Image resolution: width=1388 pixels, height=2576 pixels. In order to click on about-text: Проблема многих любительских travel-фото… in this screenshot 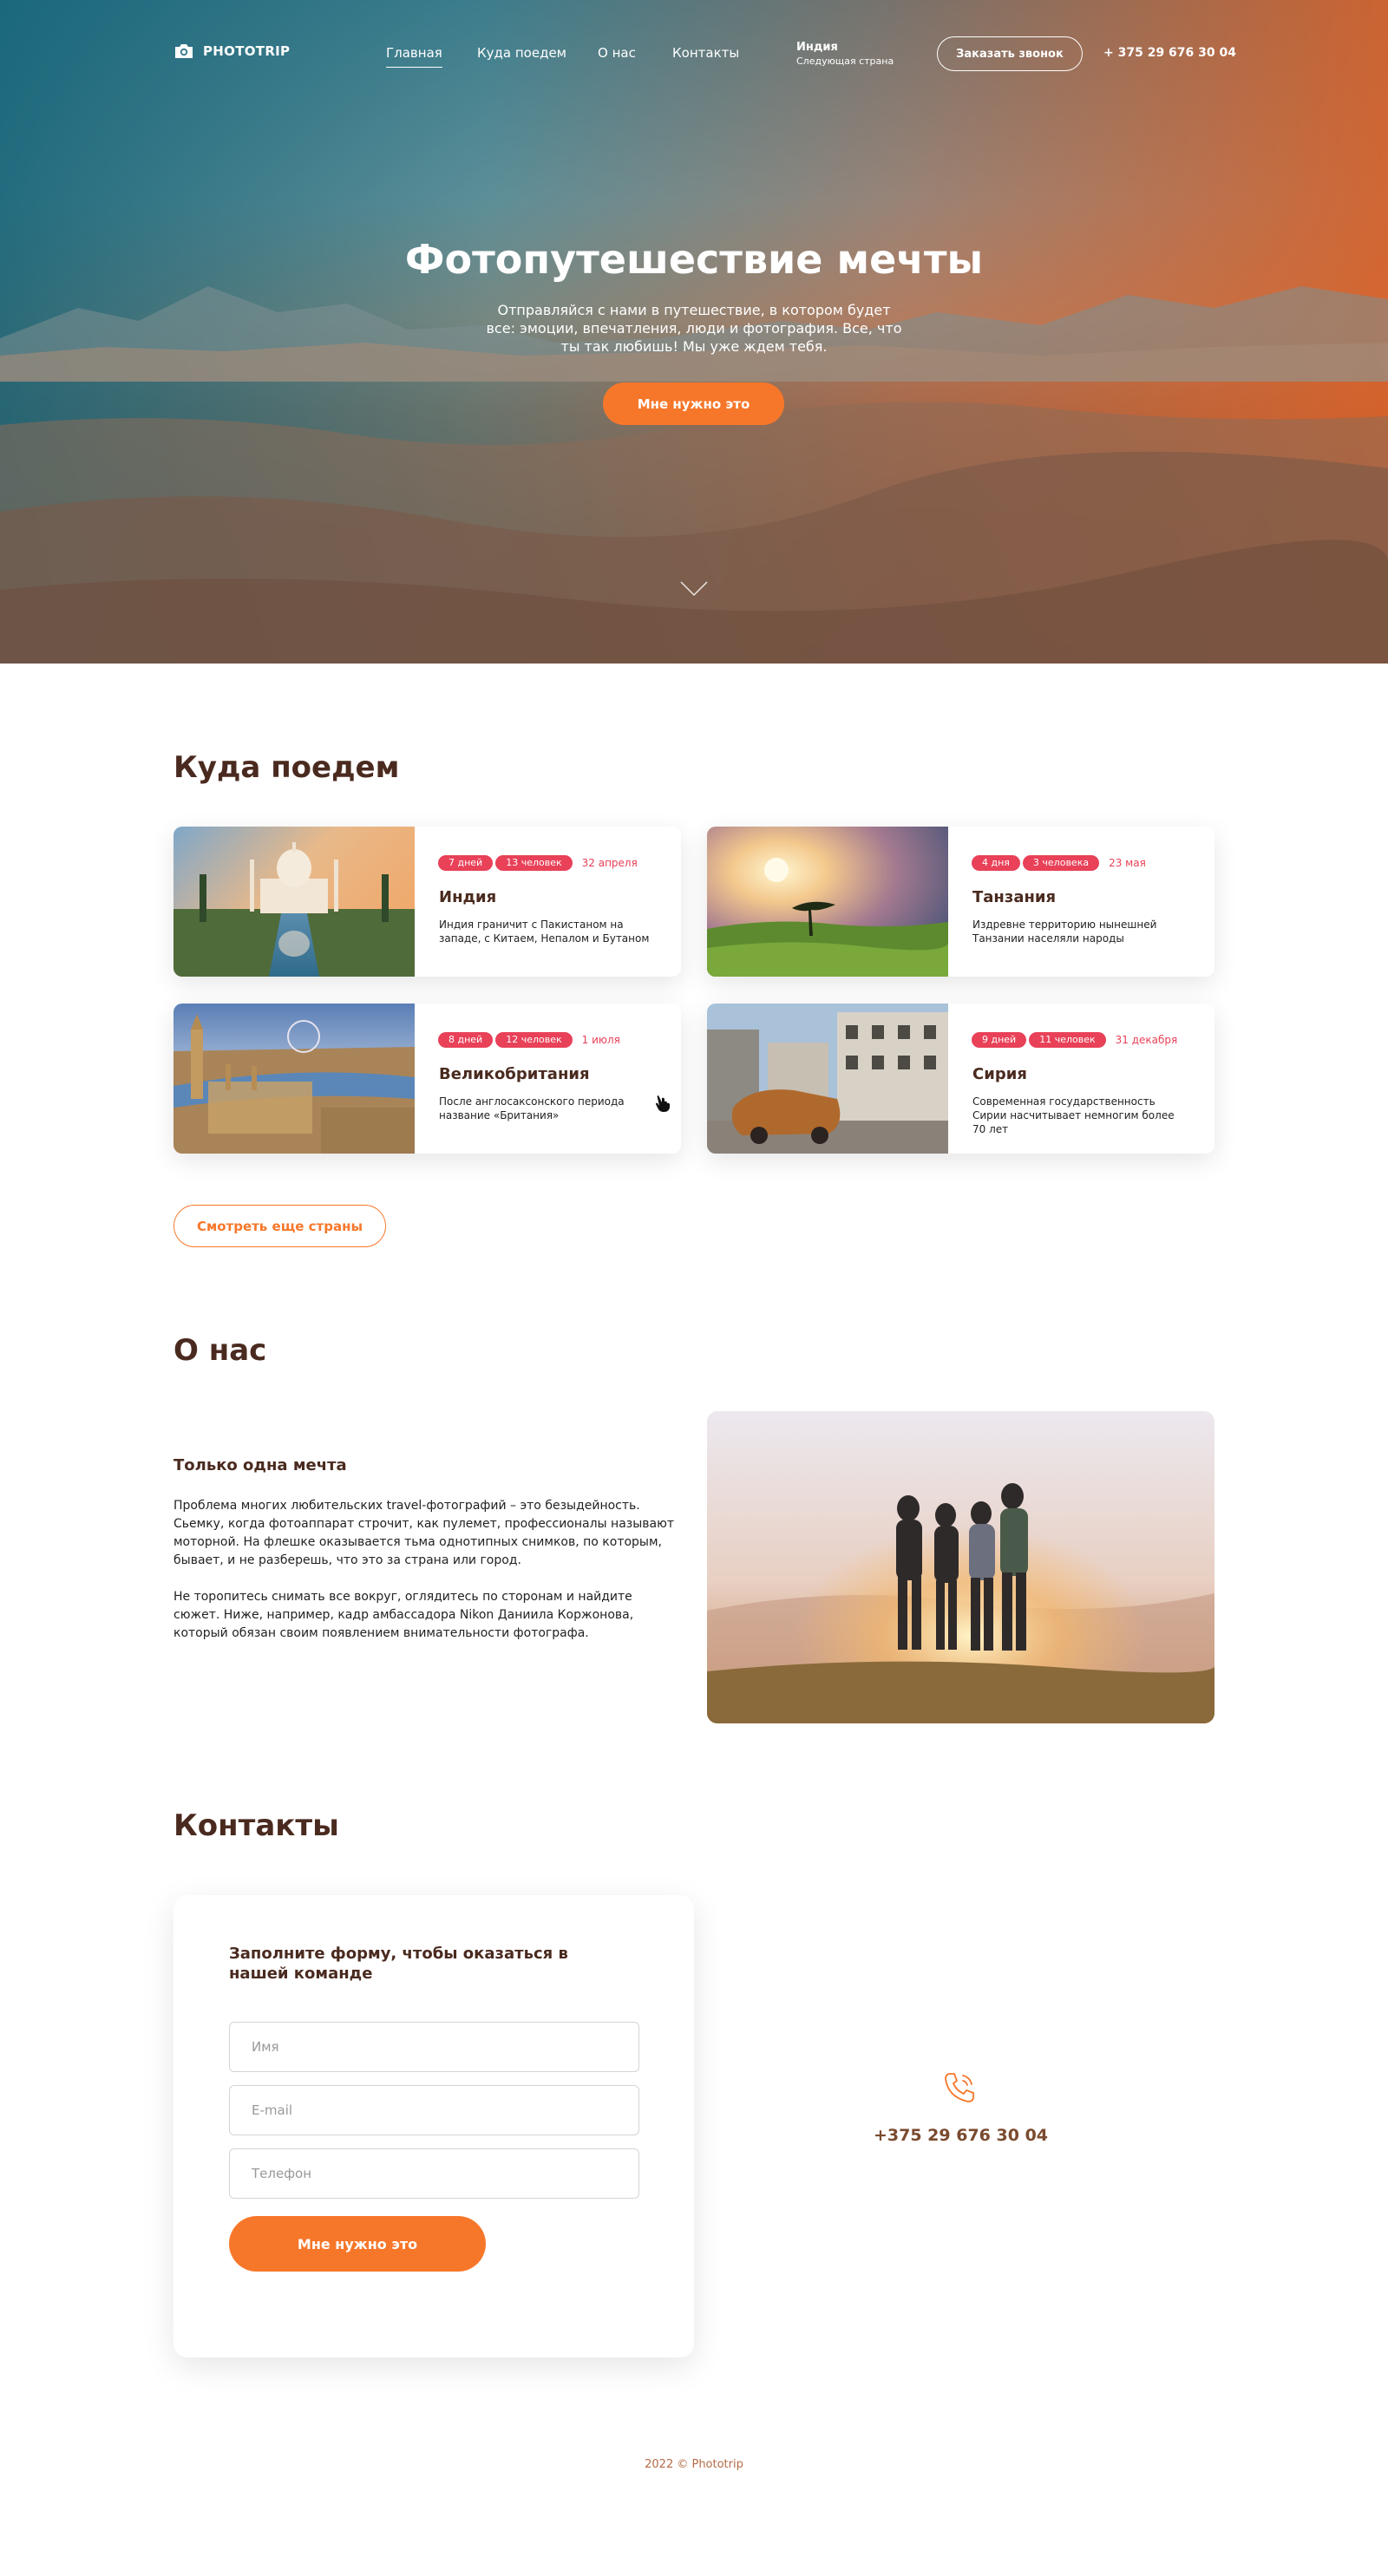, I will do `click(425, 1570)`.